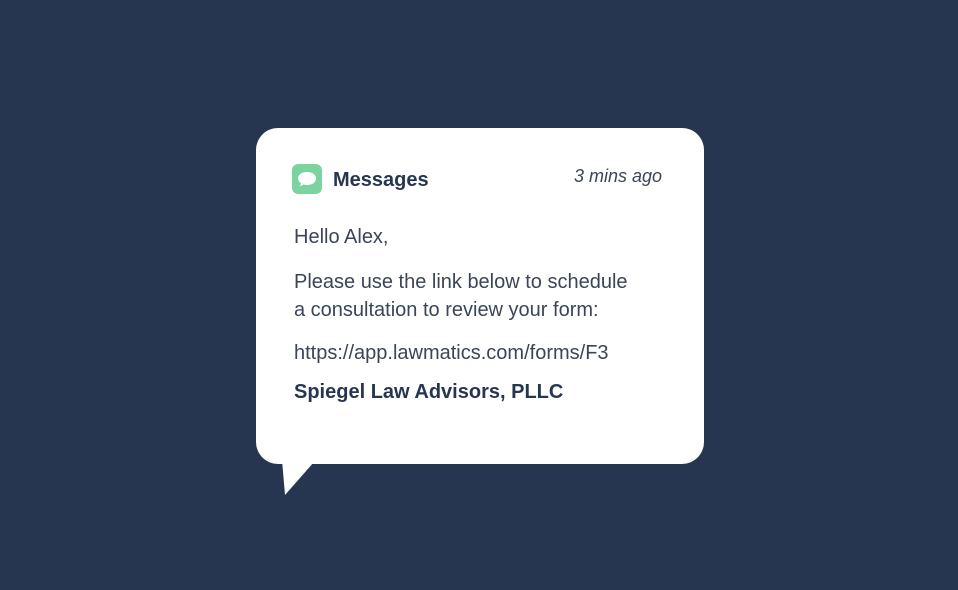 This screenshot has width=958, height=590. I want to click on schedule-link: https://app.lawmatics.com/forms/F3, so click(491, 353).